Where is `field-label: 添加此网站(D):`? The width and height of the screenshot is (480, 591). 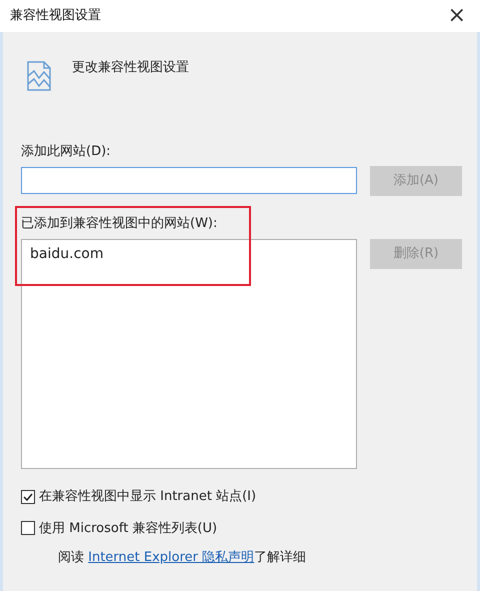 field-label: 添加此网站(D): is located at coordinates (66, 152).